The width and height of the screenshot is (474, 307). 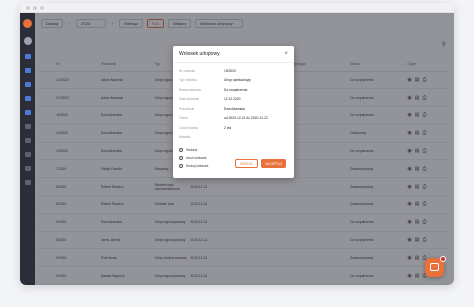 I want to click on finance-icon, so click(x=27, y=126).